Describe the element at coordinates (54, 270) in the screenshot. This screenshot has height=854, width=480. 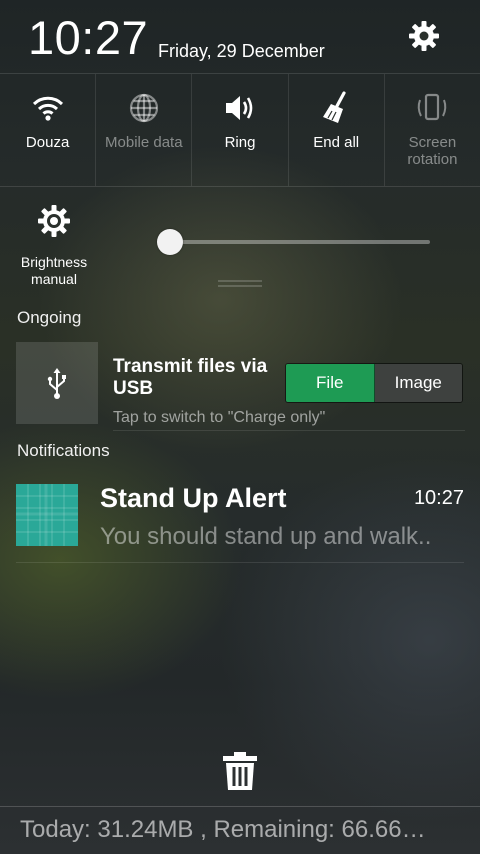
I see `brightness-label: Brightness manual` at that location.